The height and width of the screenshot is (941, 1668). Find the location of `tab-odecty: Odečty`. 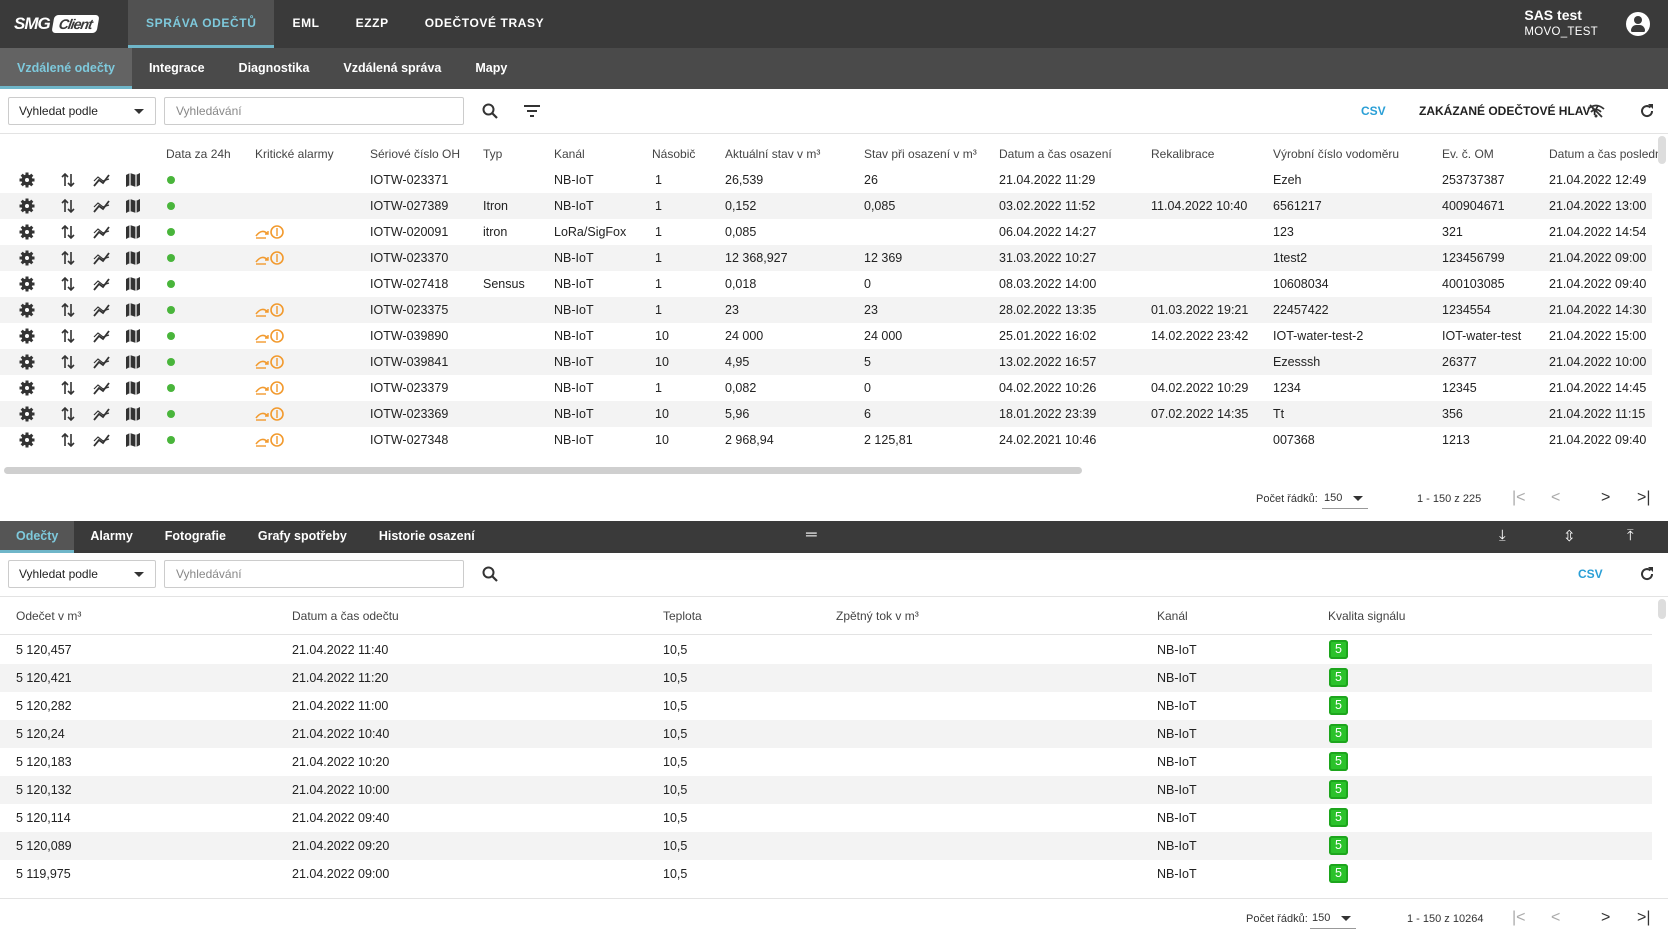

tab-odecty: Odečty is located at coordinates (37, 537).